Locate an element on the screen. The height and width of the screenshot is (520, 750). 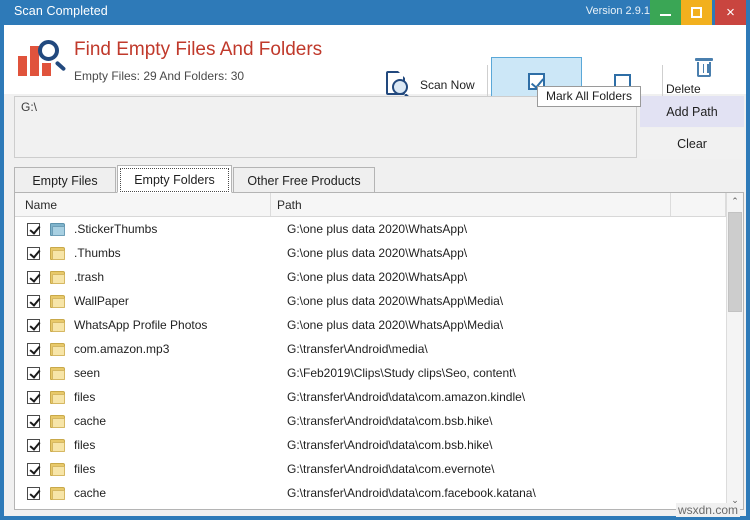
tab-empty-files-label: Empty Files is located at coordinates (65, 180).